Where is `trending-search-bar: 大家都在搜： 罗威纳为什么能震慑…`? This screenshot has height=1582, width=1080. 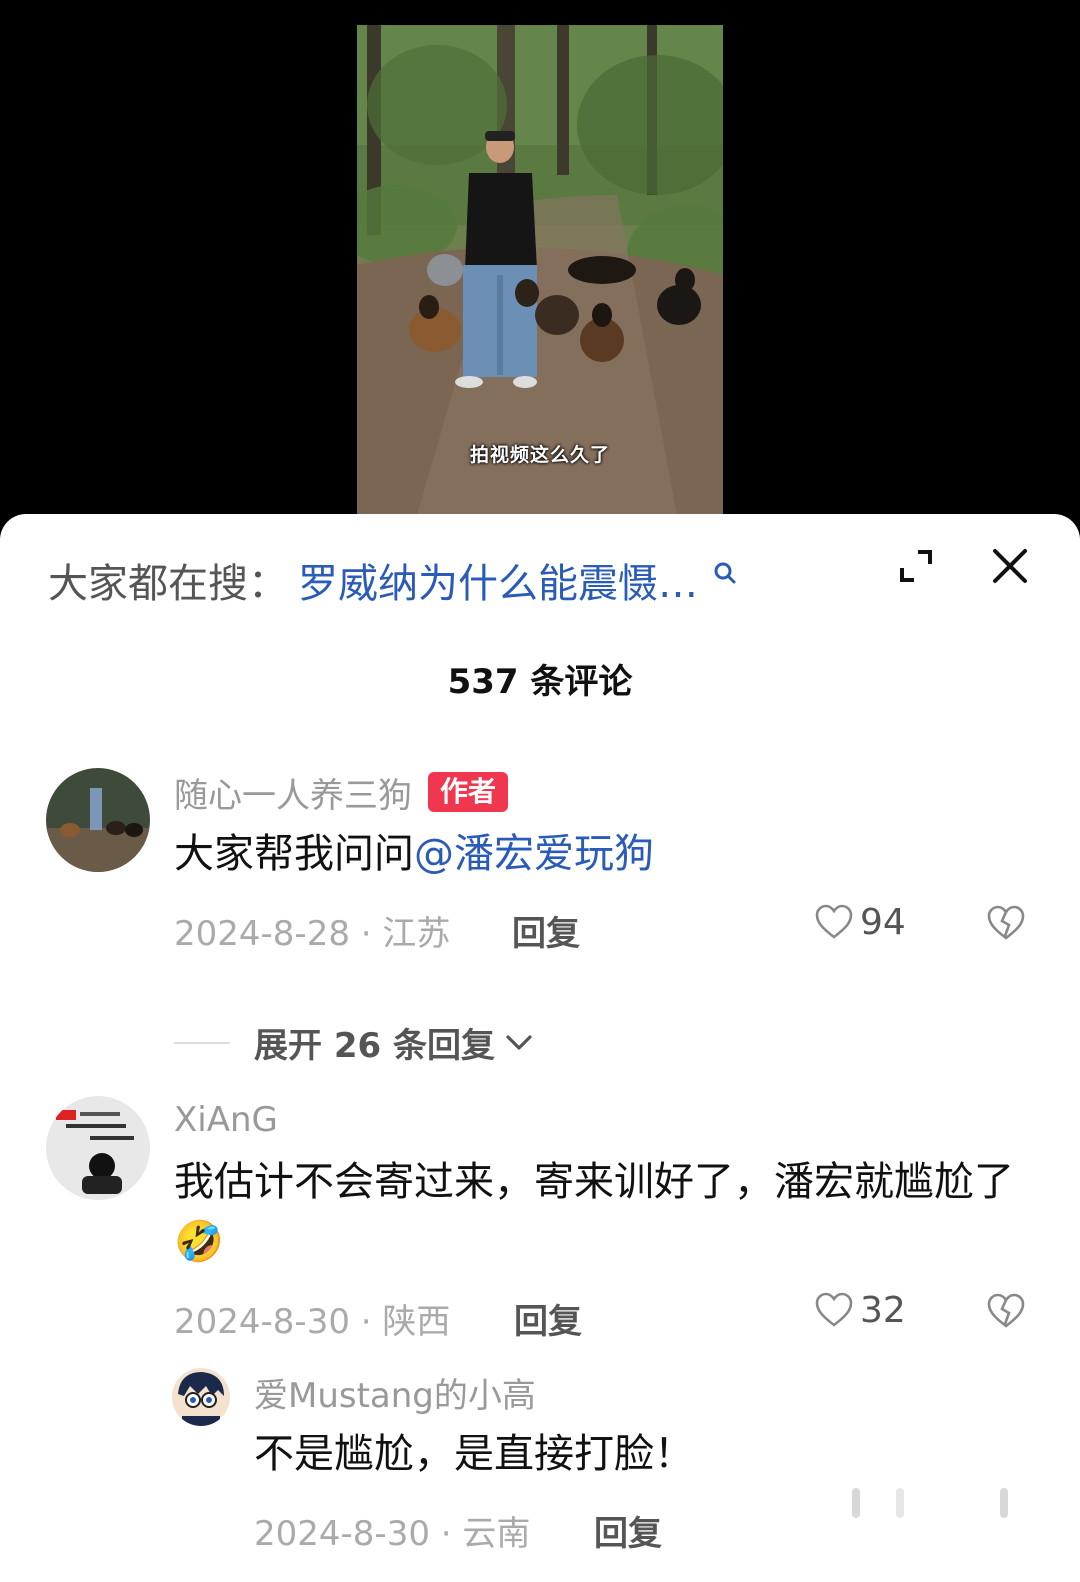 trending-search-bar: 大家都在搜： 罗威纳为什么能震慑… is located at coordinates (393, 580).